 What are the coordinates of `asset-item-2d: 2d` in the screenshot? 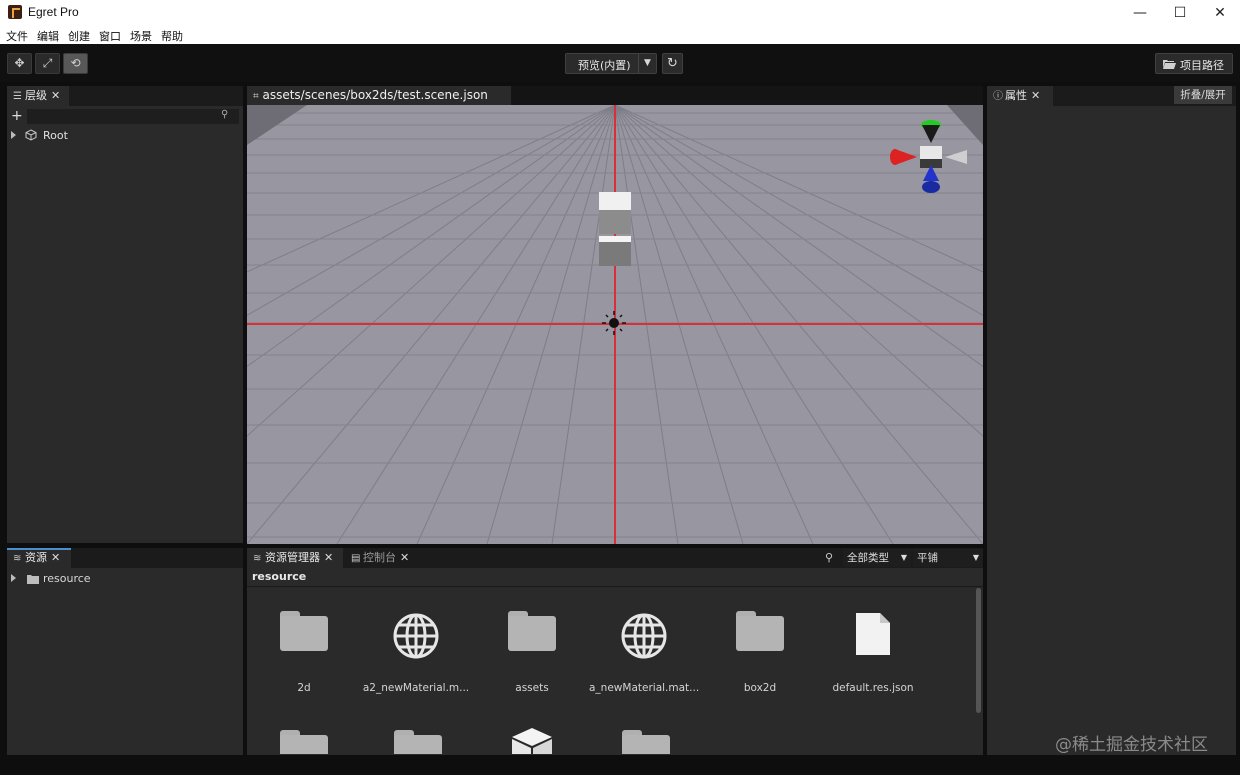 It's located at (304, 647).